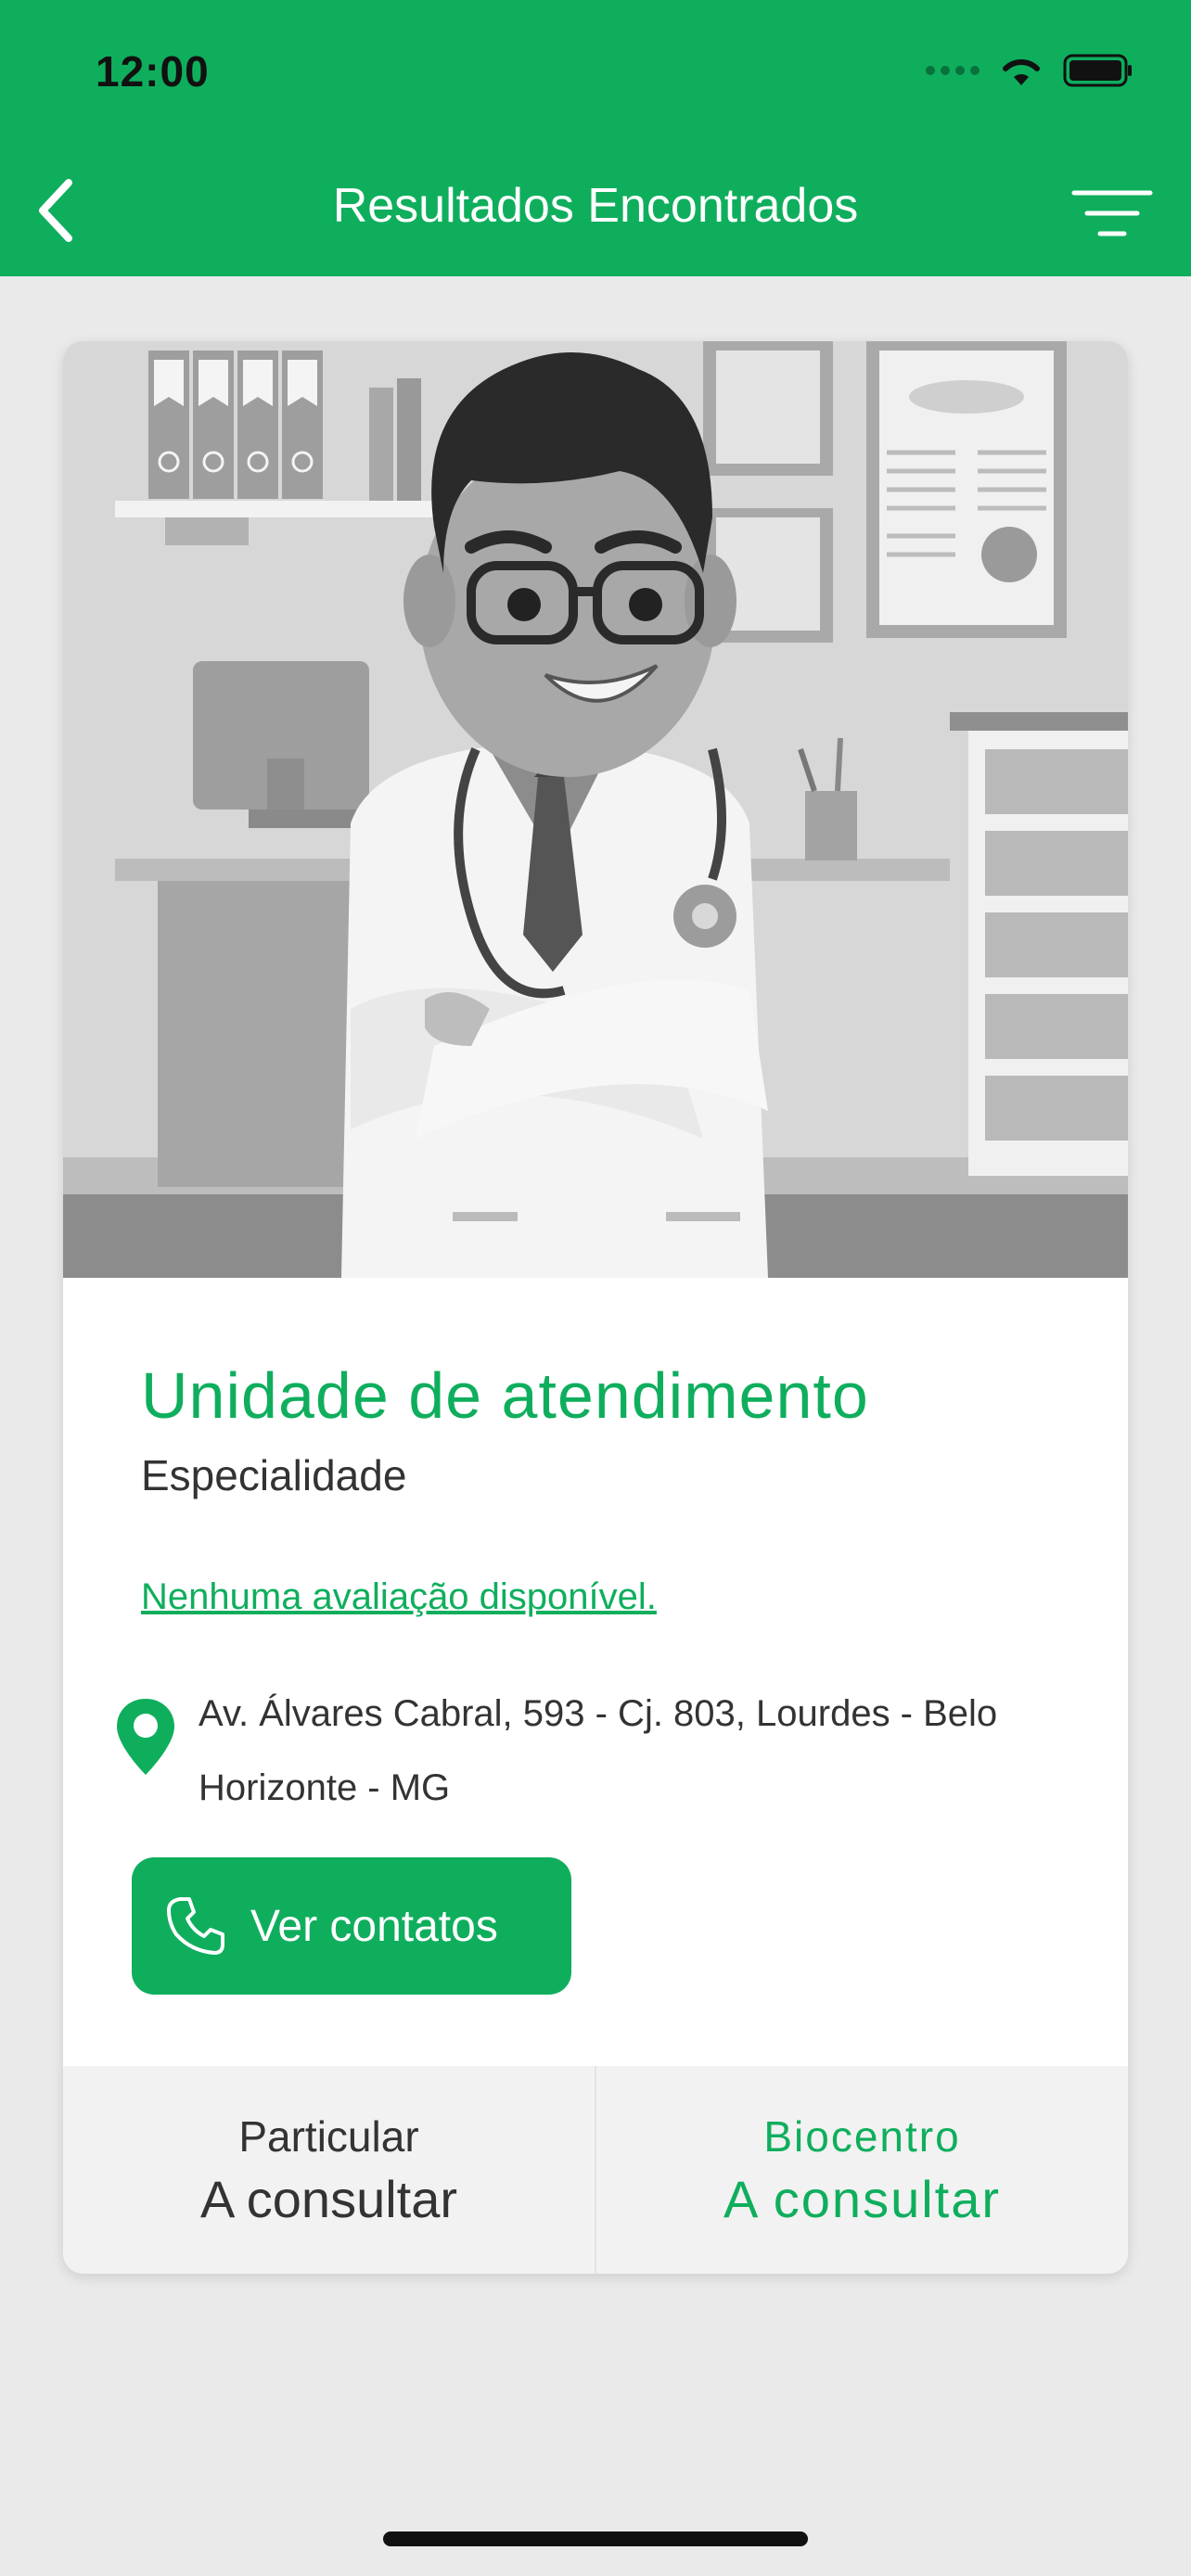  I want to click on unit-name: Unidade de atendimento, so click(505, 1396).